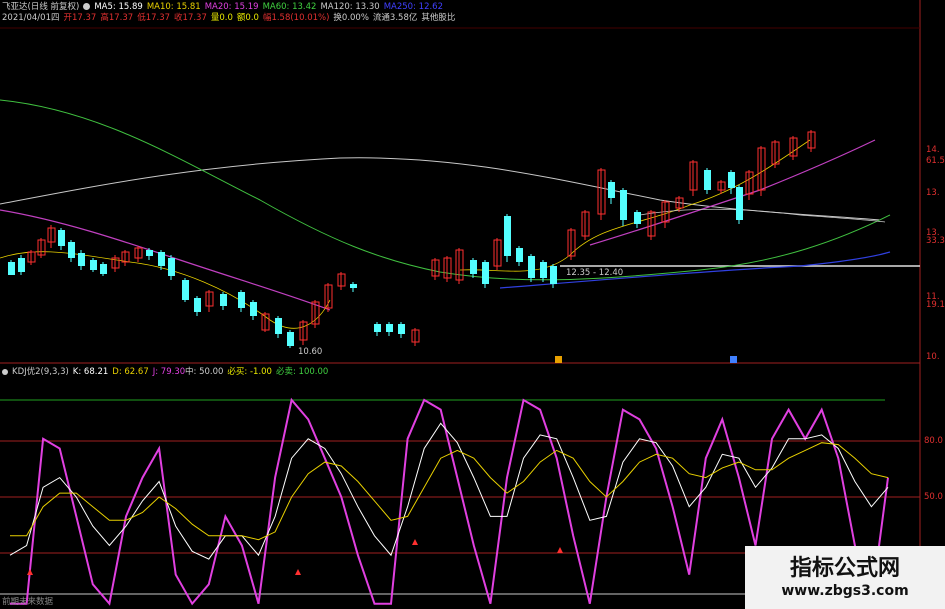 The image size is (945, 609). I want to click on watermark: 指标公式网 www.zbgs3.com, so click(845, 577).